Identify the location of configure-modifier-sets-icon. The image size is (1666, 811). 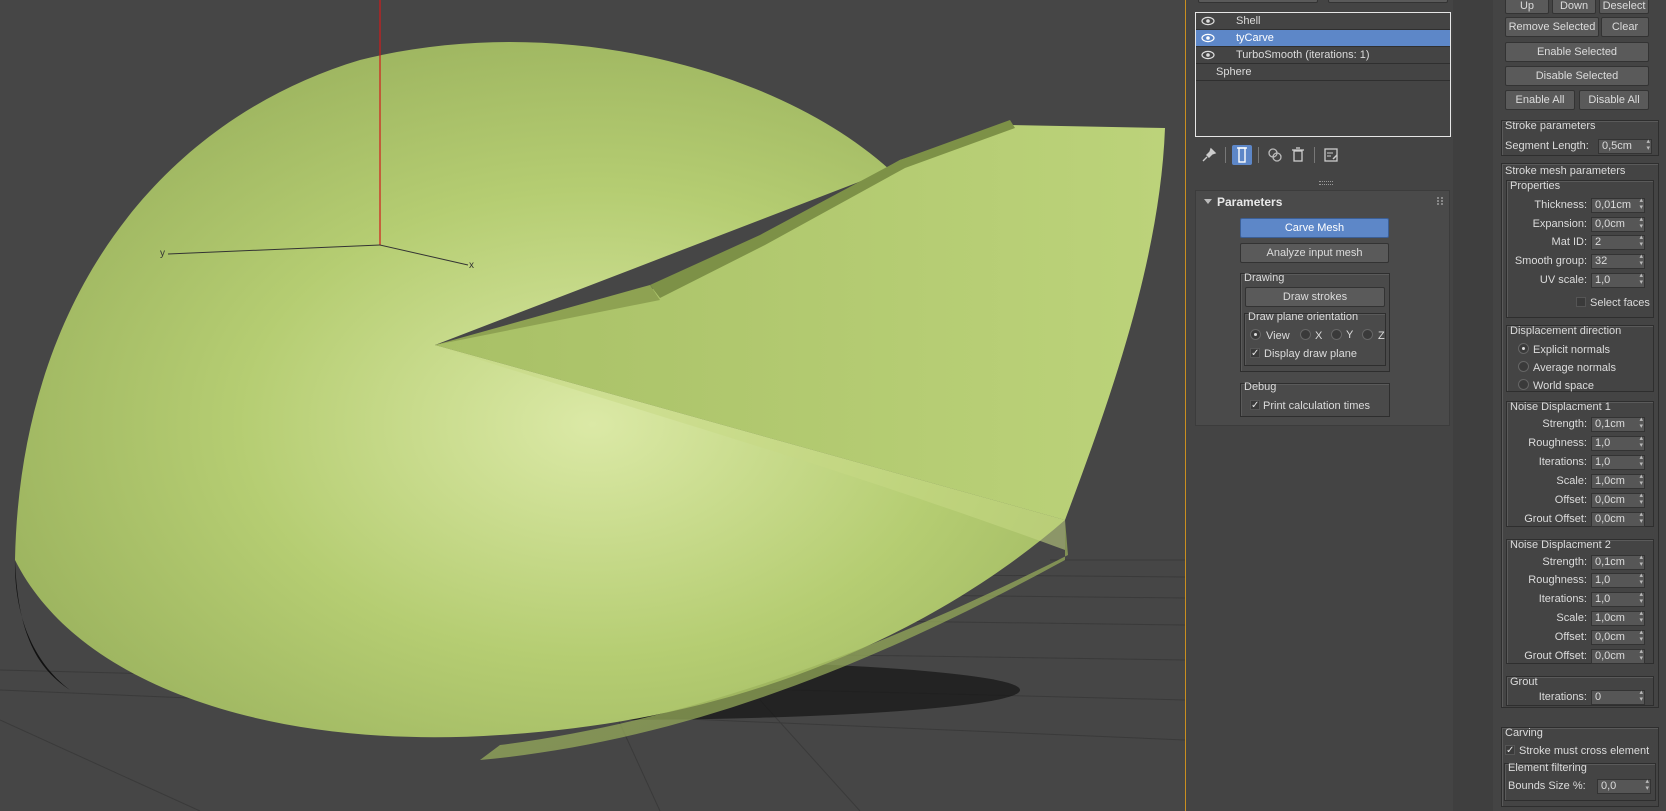
(1331, 155).